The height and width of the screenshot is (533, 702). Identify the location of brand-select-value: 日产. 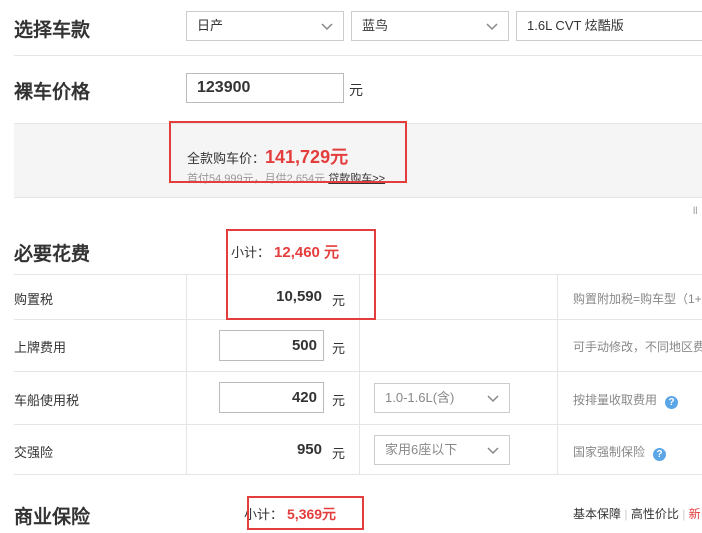
(210, 25).